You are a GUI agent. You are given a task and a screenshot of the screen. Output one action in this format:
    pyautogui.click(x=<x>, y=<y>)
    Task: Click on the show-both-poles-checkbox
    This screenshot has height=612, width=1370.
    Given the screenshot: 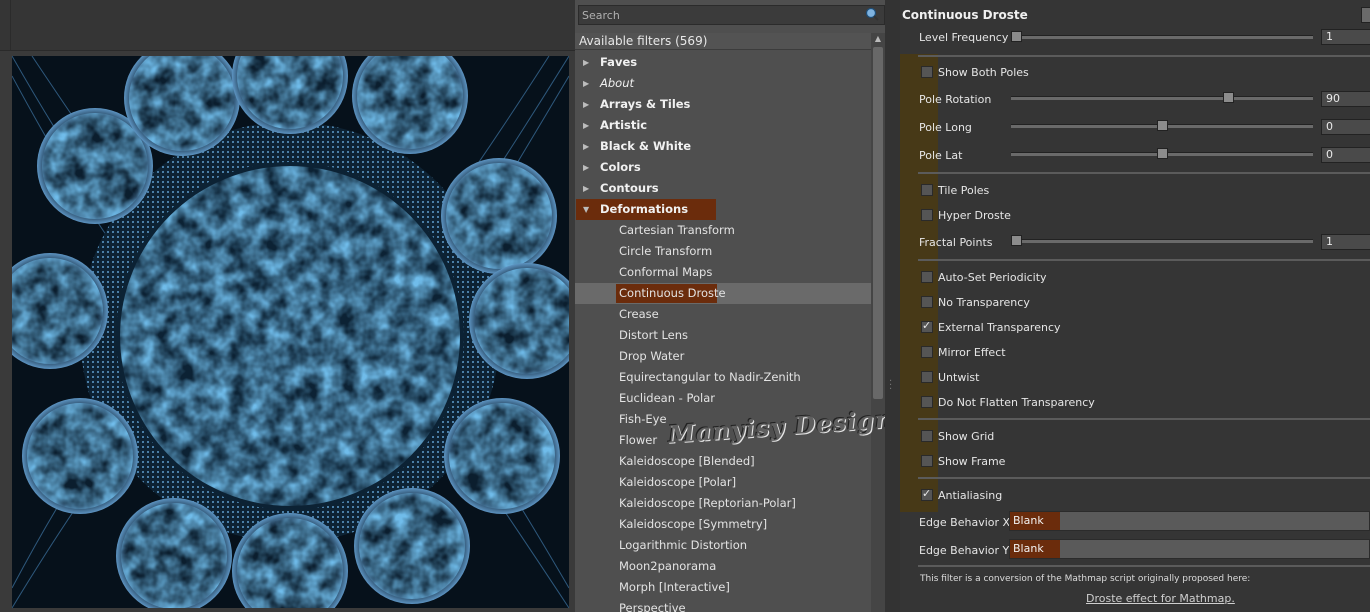 What is the action you would take?
    pyautogui.click(x=927, y=72)
    